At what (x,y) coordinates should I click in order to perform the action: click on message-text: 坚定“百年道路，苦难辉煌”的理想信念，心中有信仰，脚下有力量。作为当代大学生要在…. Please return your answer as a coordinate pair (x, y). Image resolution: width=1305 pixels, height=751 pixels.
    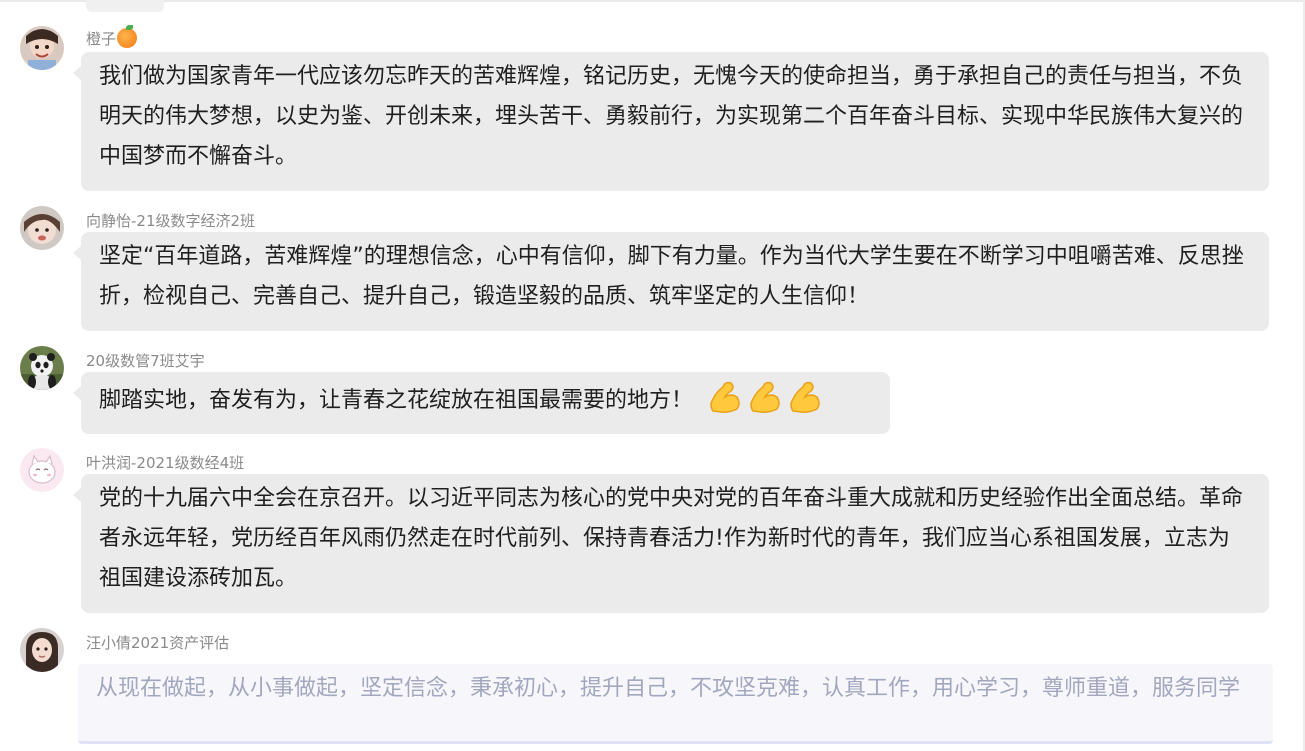
    Looking at the image, I should click on (671, 276).